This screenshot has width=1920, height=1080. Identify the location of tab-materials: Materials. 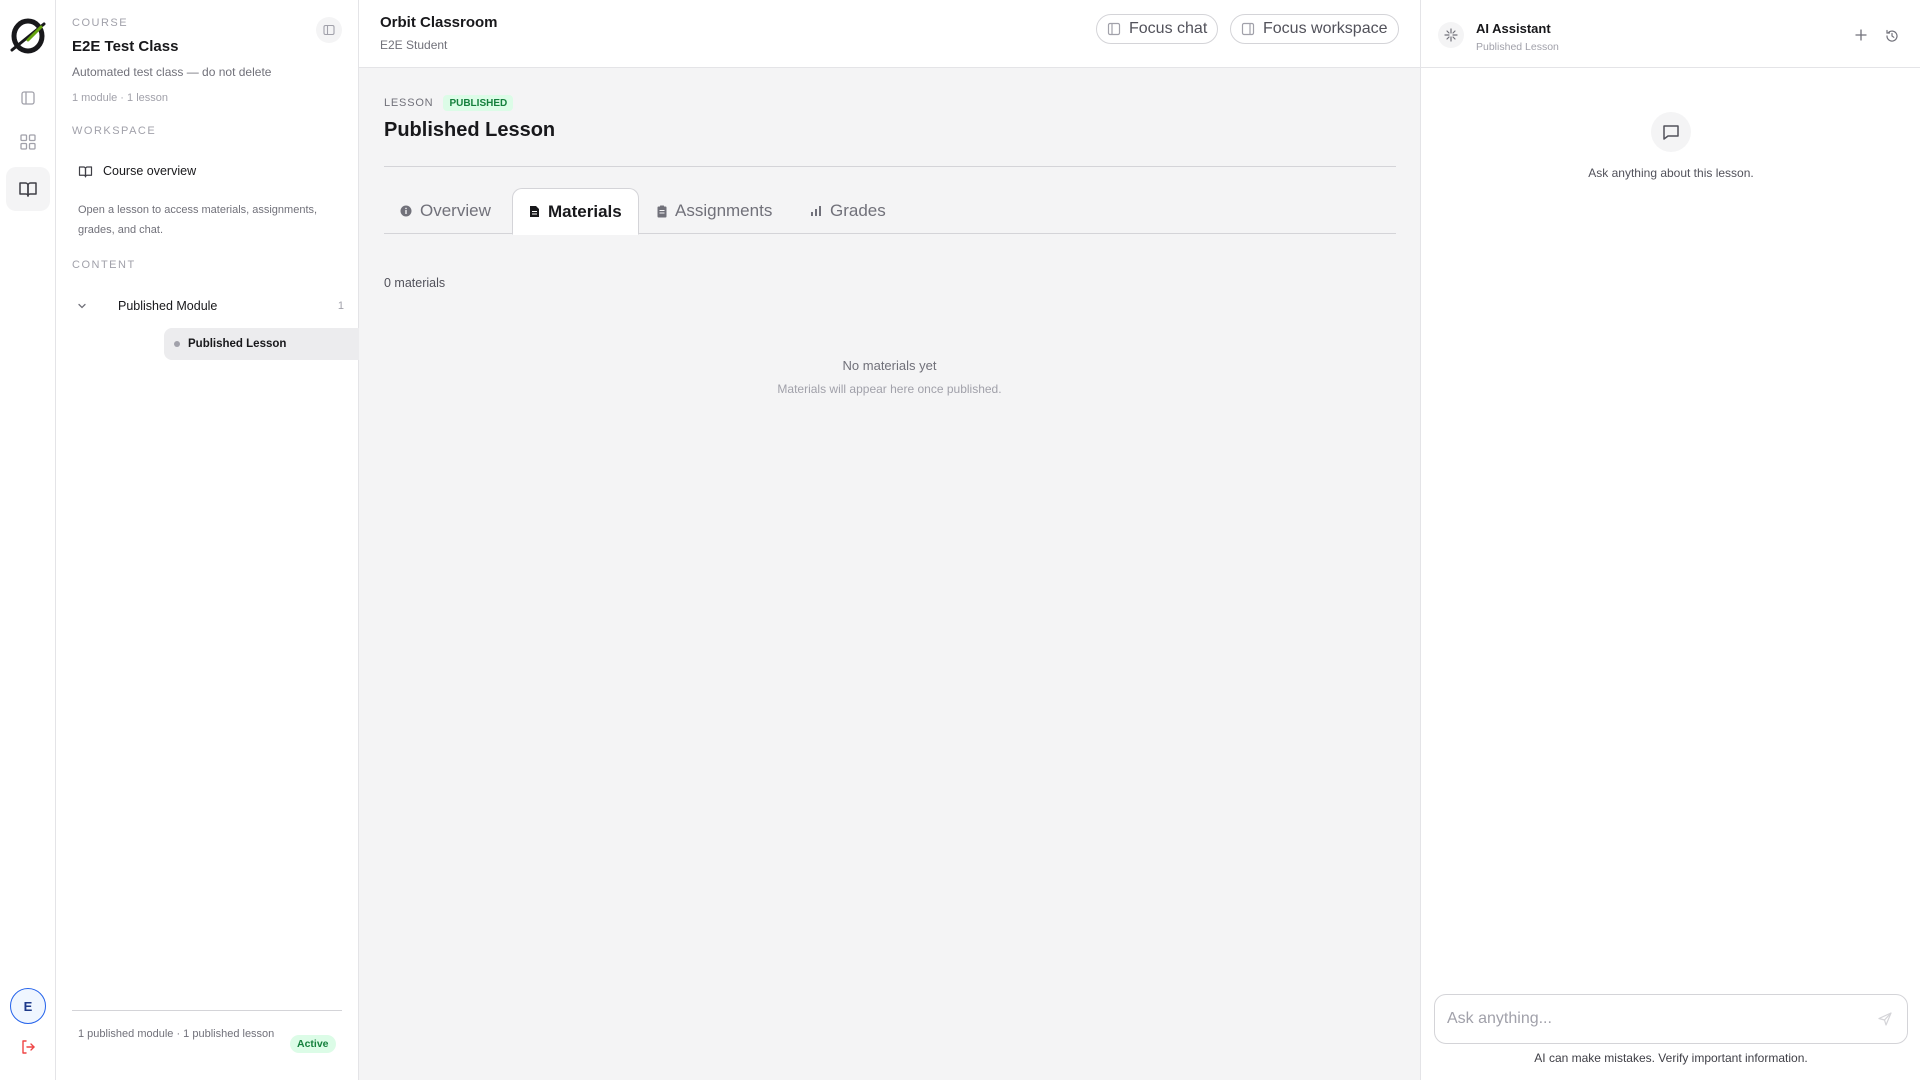
(575, 211).